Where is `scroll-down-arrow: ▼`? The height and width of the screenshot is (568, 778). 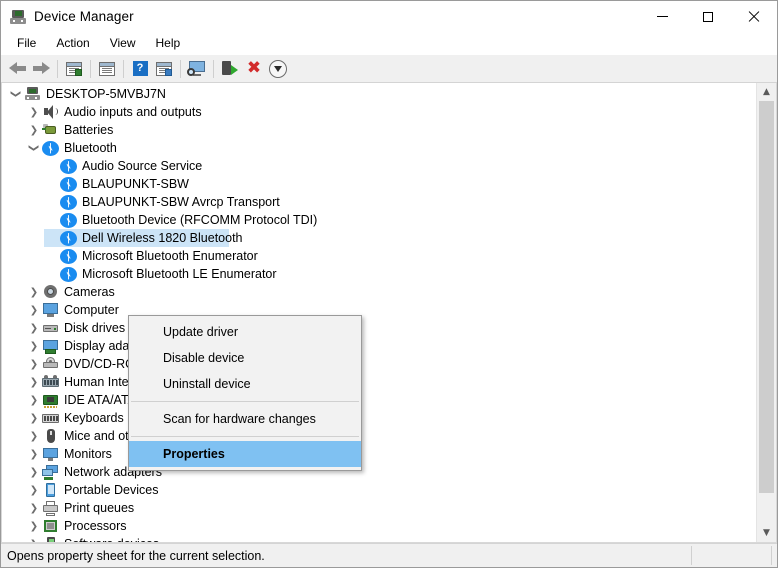 scroll-down-arrow: ▼ is located at coordinates (766, 533).